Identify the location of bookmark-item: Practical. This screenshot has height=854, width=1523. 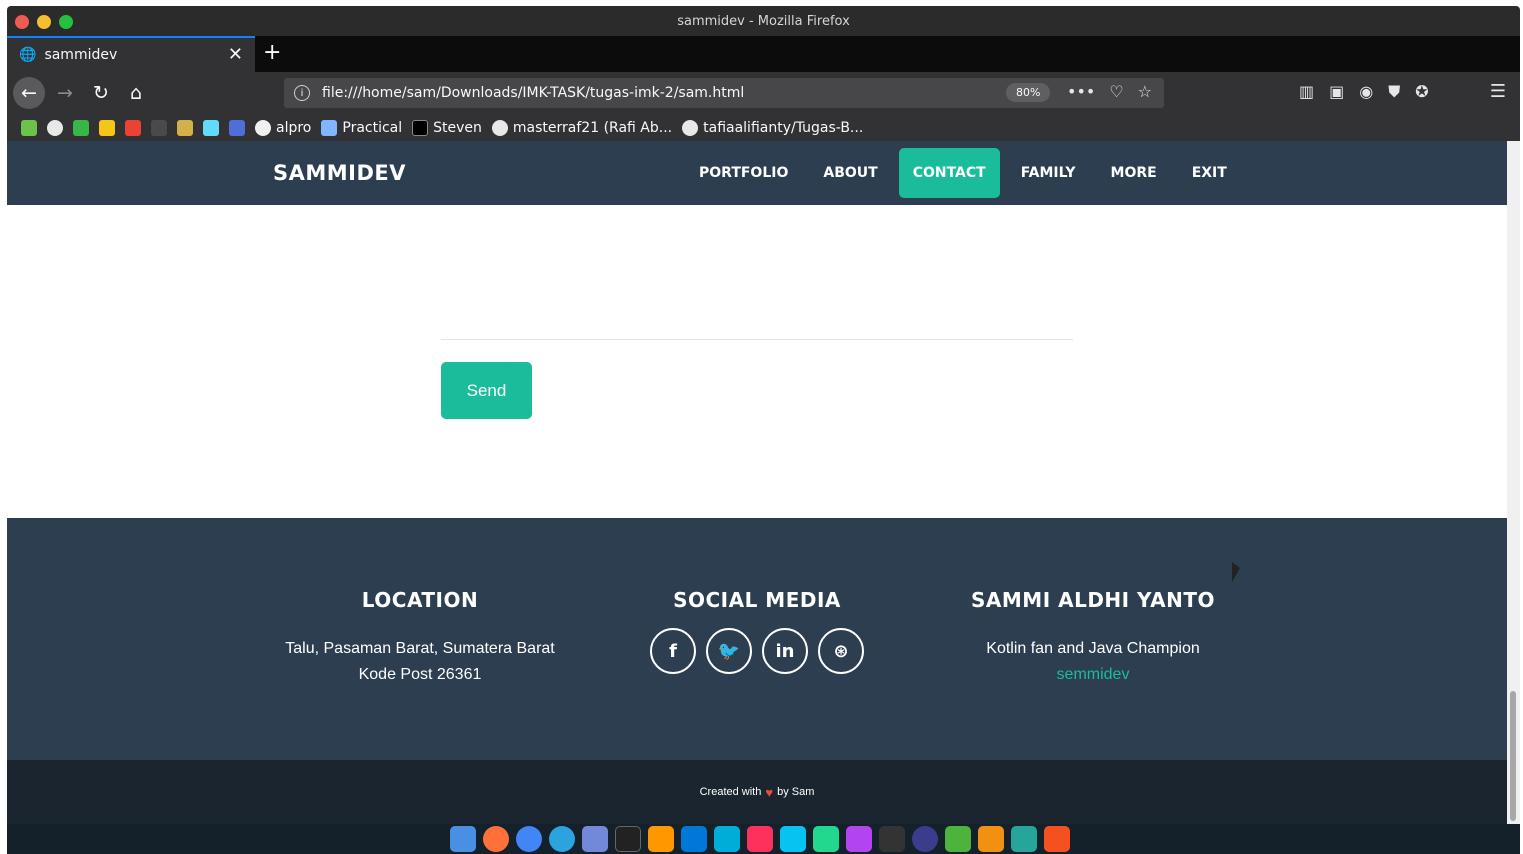
(361, 127).